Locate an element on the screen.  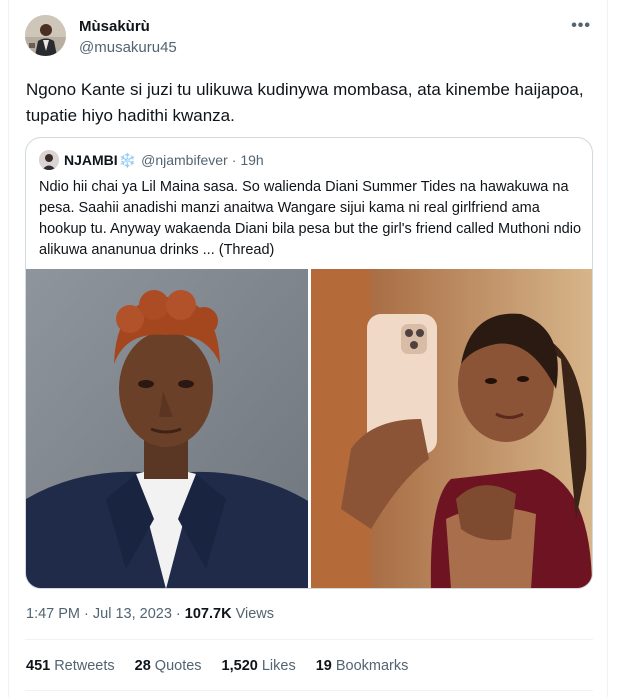
tweet-meta: 1:47 PM · Jul 13, 2023 · 107.7K Views is located at coordinates (150, 614).